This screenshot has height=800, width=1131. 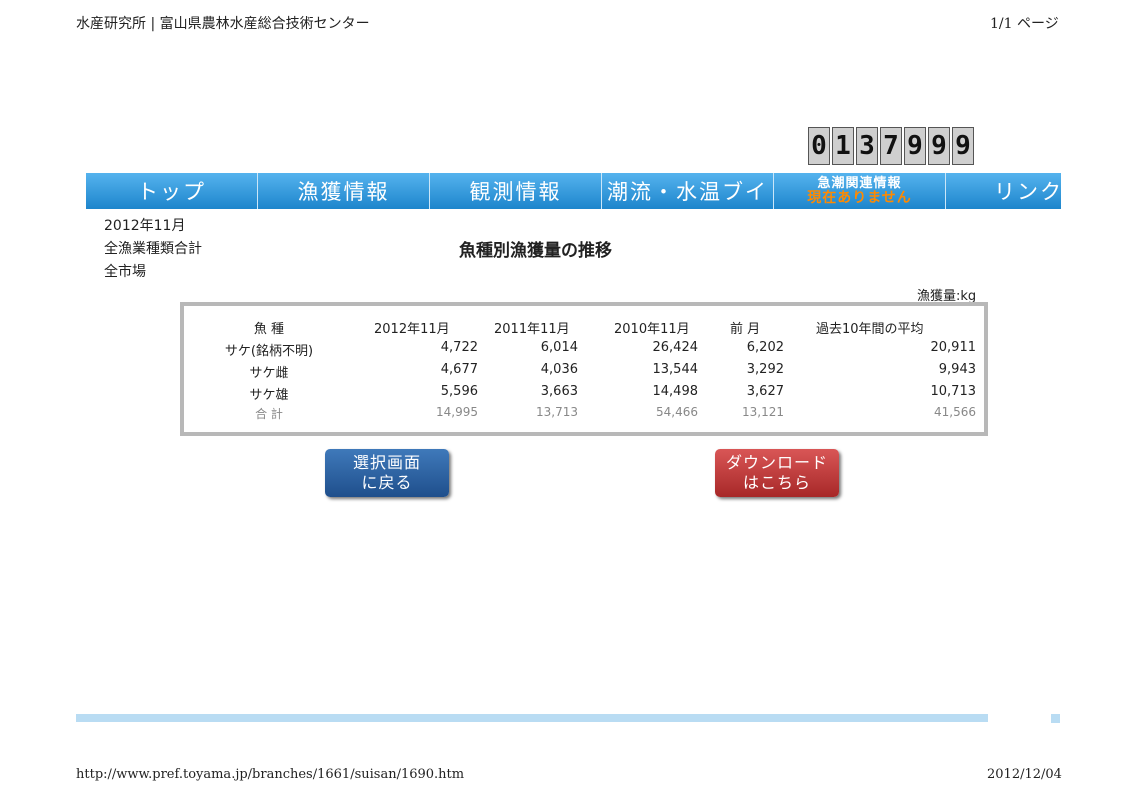 I want to click on counter-digit: 7, so click(x=891, y=146).